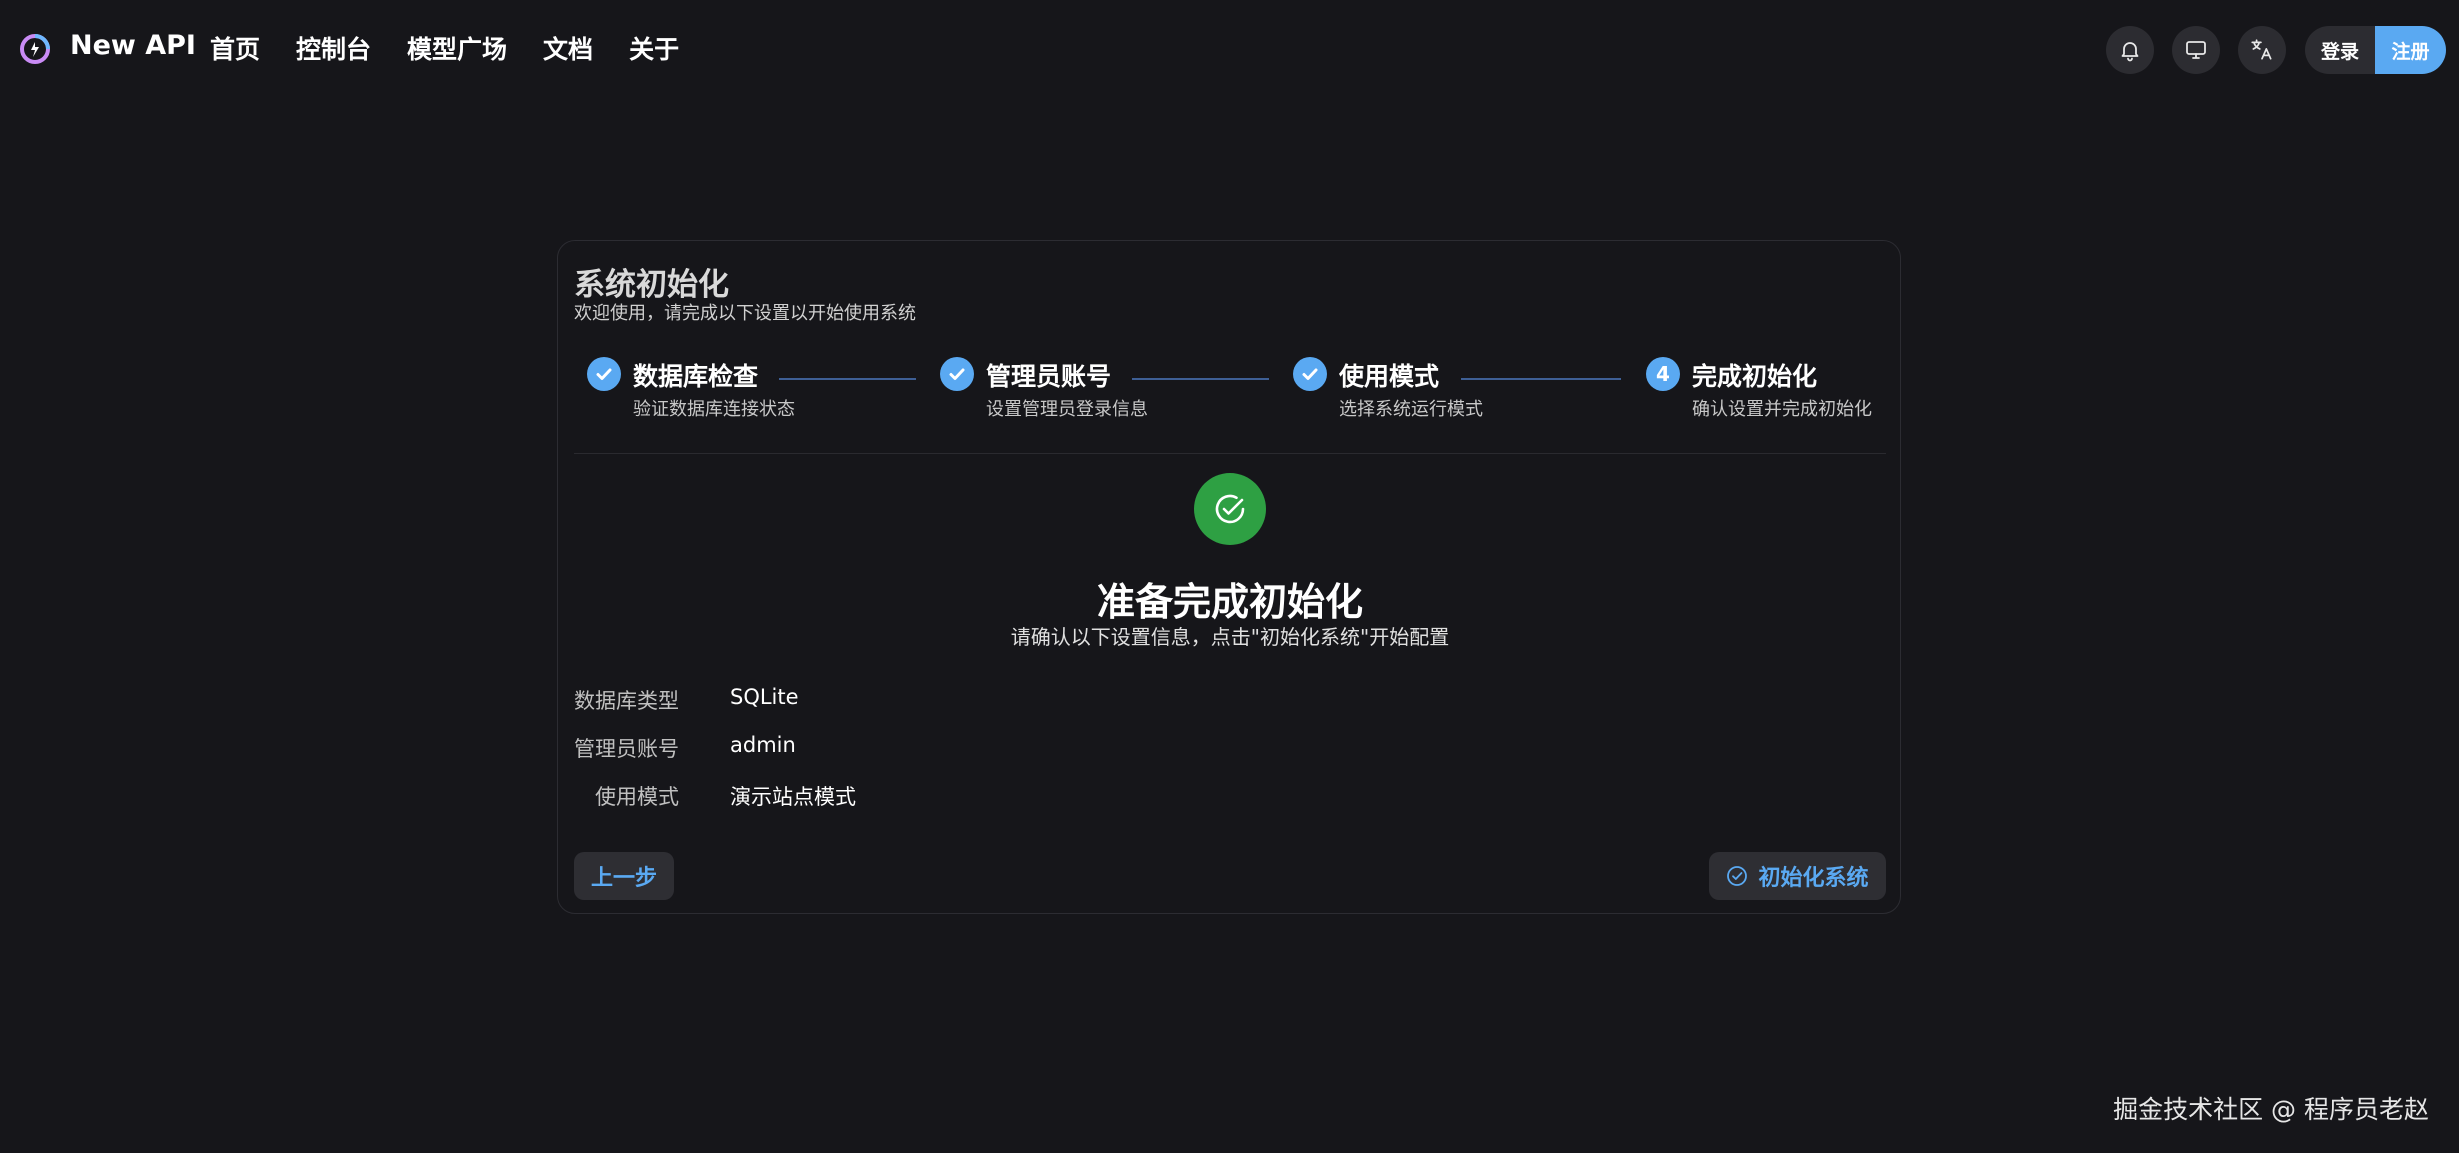 This screenshot has width=2459, height=1153. I want to click on monitor-icon, so click(2196, 50).